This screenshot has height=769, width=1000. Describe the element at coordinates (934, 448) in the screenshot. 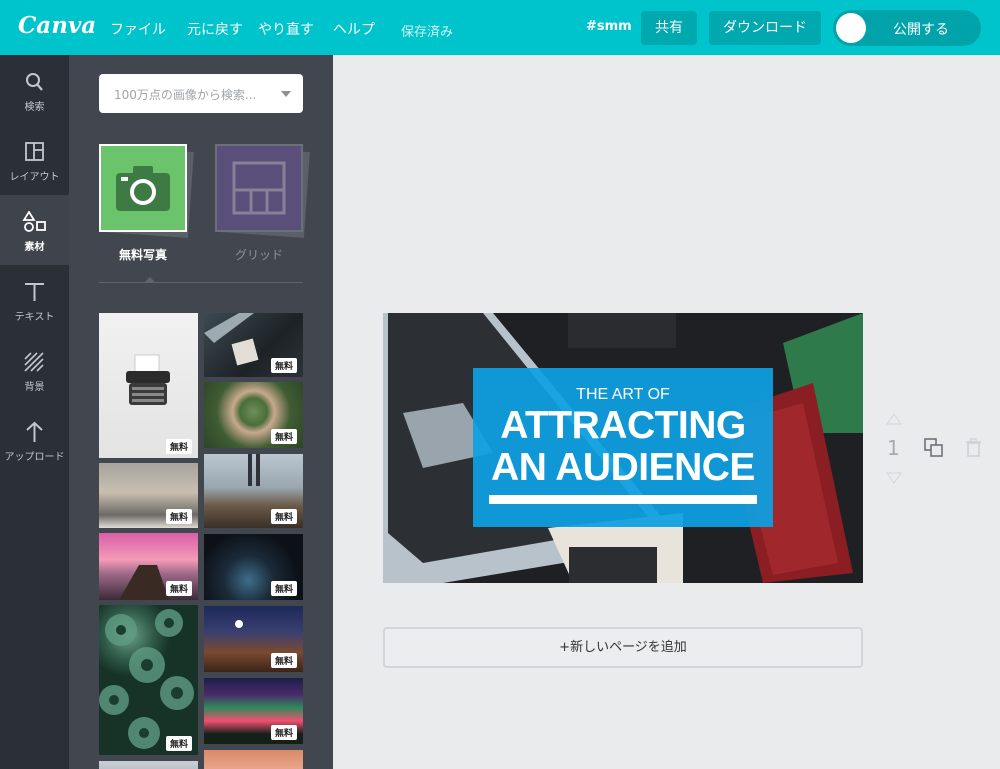

I see `duplicate-page-icon` at that location.